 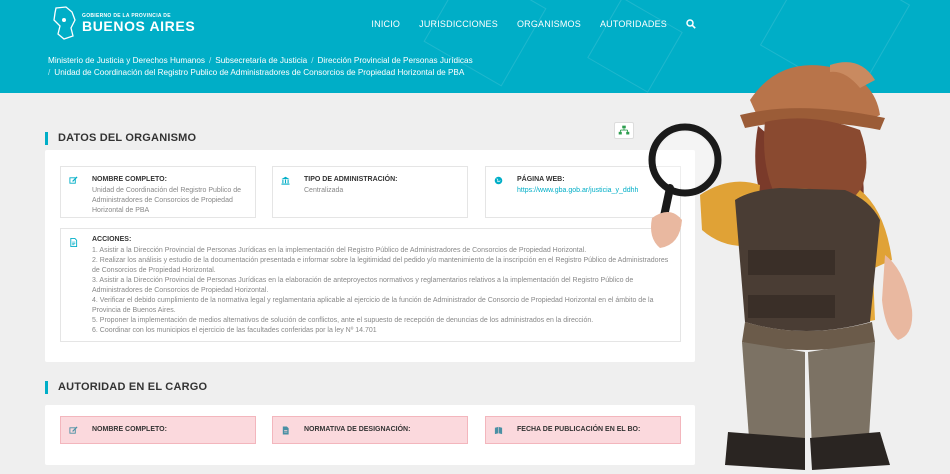 What do you see at coordinates (351, 179) in the screenshot?
I see `tipo-label: TIPO DE ADMINISTRACIÓN:` at bounding box center [351, 179].